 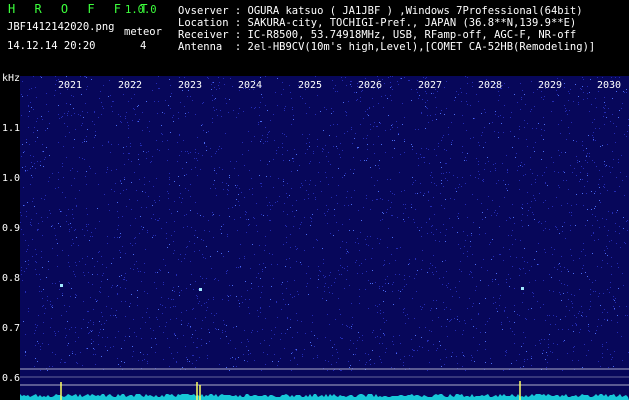 I want to click on y-tick-label: 1.0, so click(x=11, y=178).